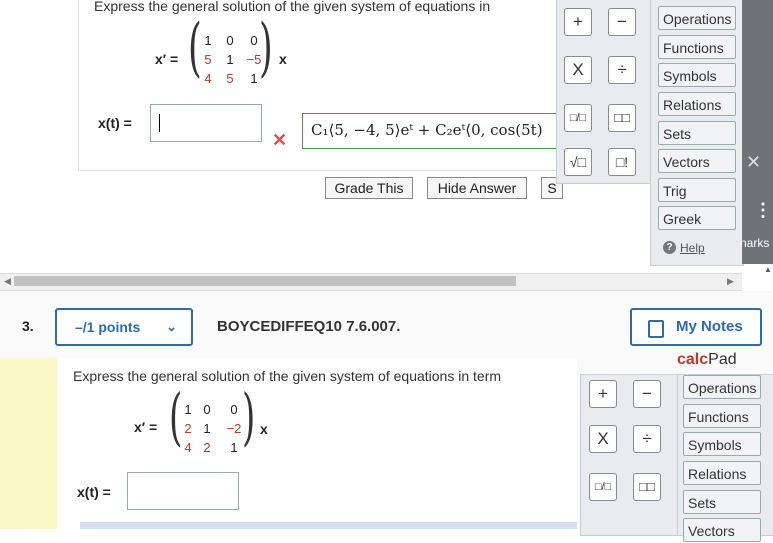 Image resolution: width=773 pixels, height=543 pixels. What do you see at coordinates (707, 359) in the screenshot?
I see `calcpad-title: calcPad` at bounding box center [707, 359].